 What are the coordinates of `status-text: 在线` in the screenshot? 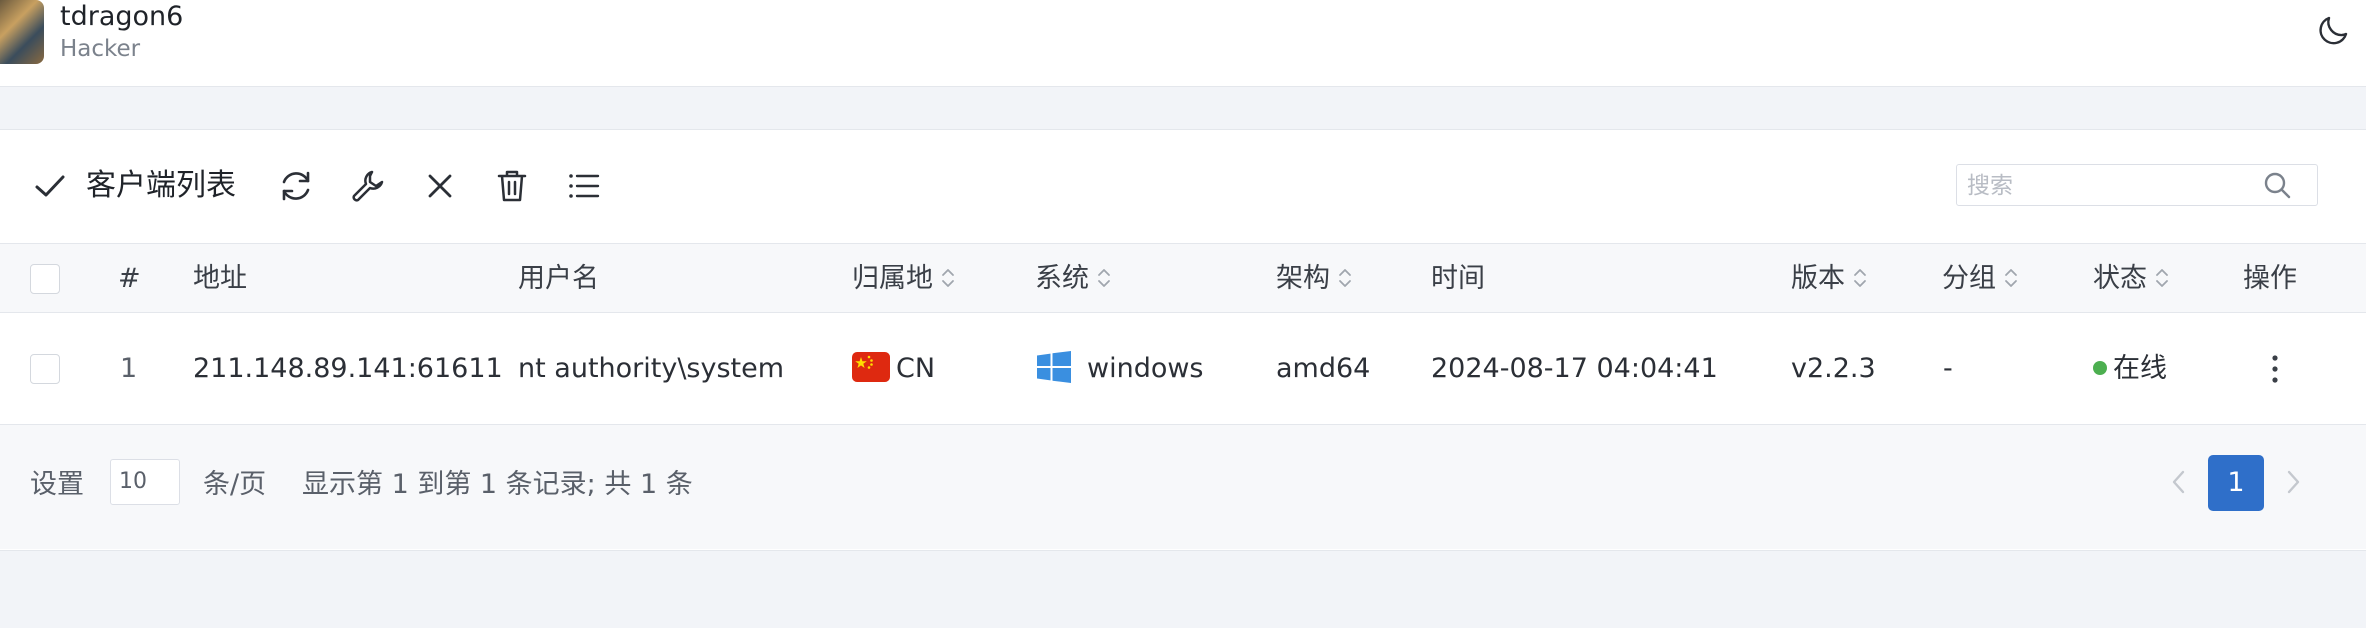 It's located at (2140, 368).